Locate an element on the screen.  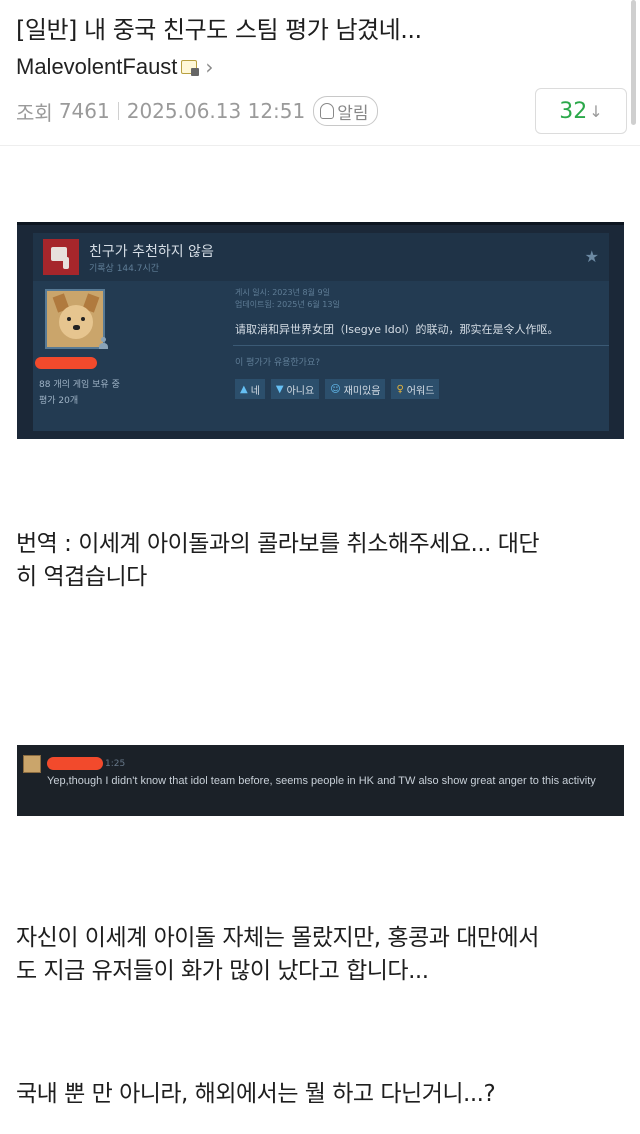
views-count: 7461 is located at coordinates (84, 111).